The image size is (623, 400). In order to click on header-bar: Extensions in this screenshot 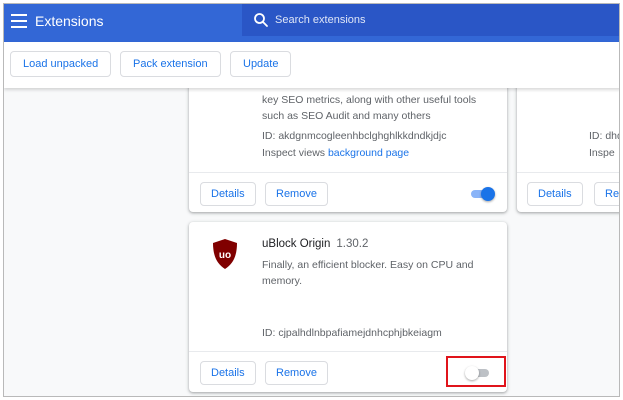, I will do `click(311, 23)`.